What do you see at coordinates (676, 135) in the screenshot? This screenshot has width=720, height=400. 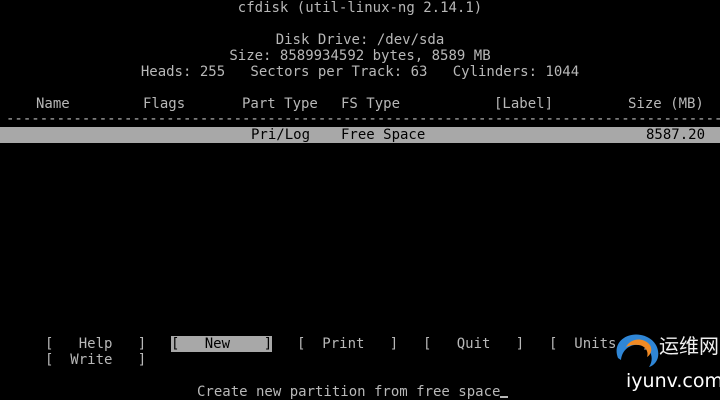 I see `row-size: 8587.20` at bounding box center [676, 135].